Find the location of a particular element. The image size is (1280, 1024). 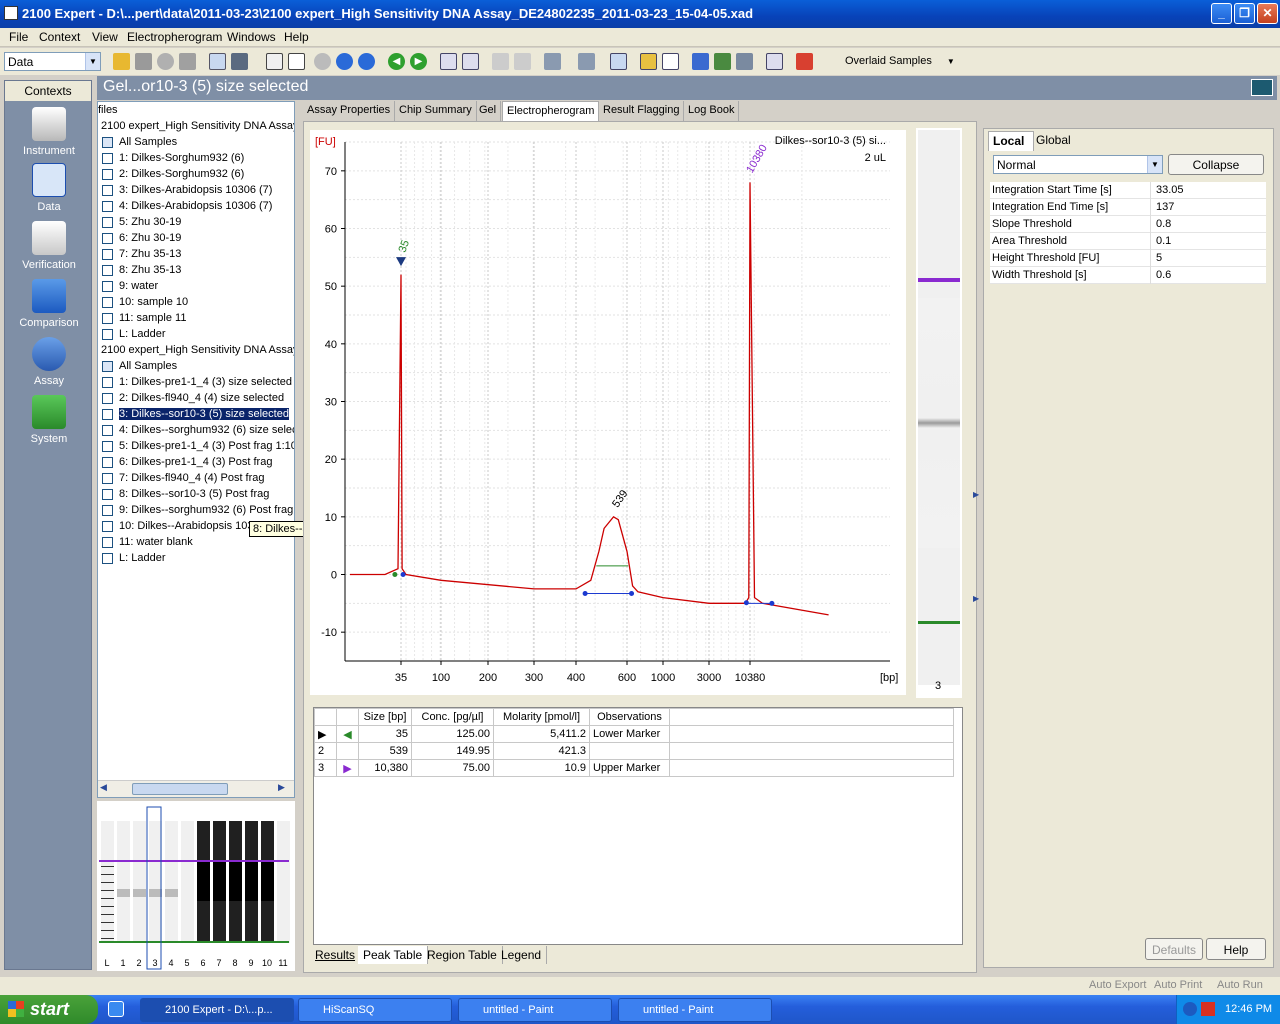

collapse-button: Collapse is located at coordinates (1216, 164).